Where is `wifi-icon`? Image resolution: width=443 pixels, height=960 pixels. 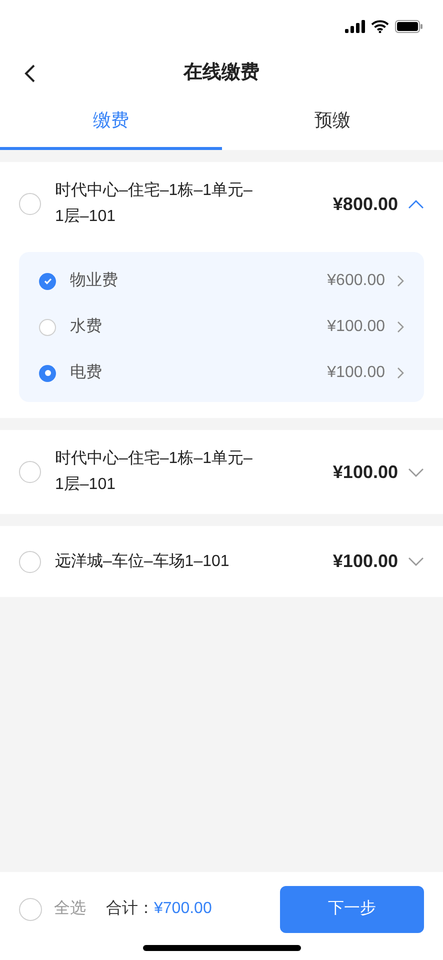 wifi-icon is located at coordinates (380, 26).